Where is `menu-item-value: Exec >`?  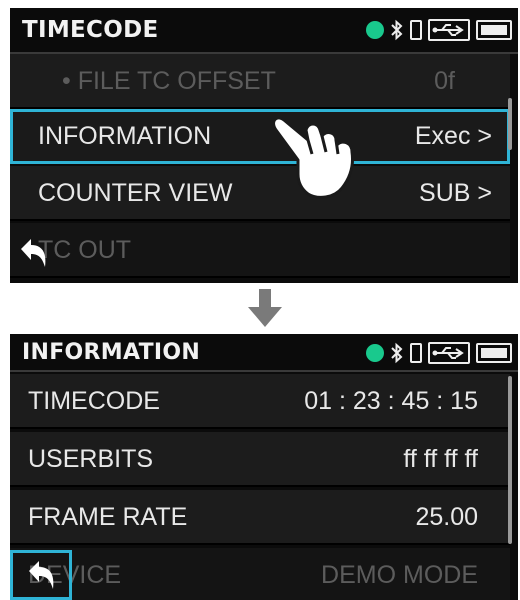
menu-item-value: Exec > is located at coordinates (453, 136).